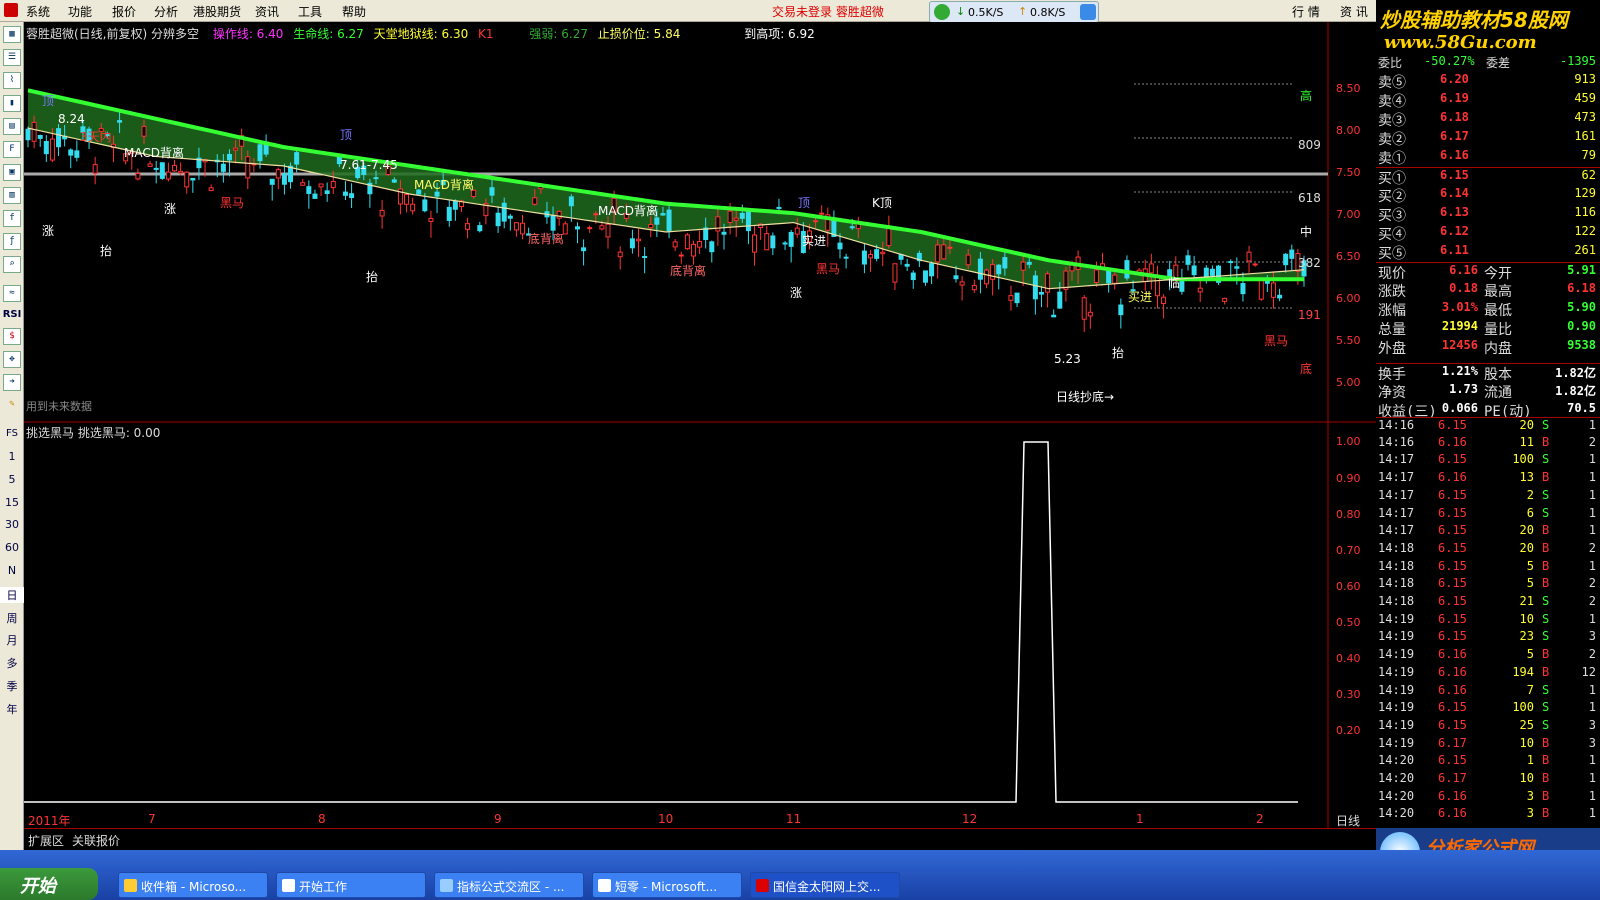 The height and width of the screenshot is (900, 1600). I want to click on task-label: 开始工作, so click(323, 887).